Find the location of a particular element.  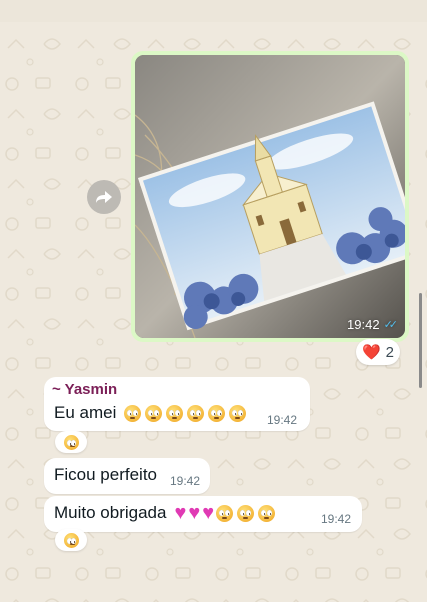

incoming-message: Muito obrigada ♥ ♥ ♥ 19:42 is located at coordinates (203, 514).